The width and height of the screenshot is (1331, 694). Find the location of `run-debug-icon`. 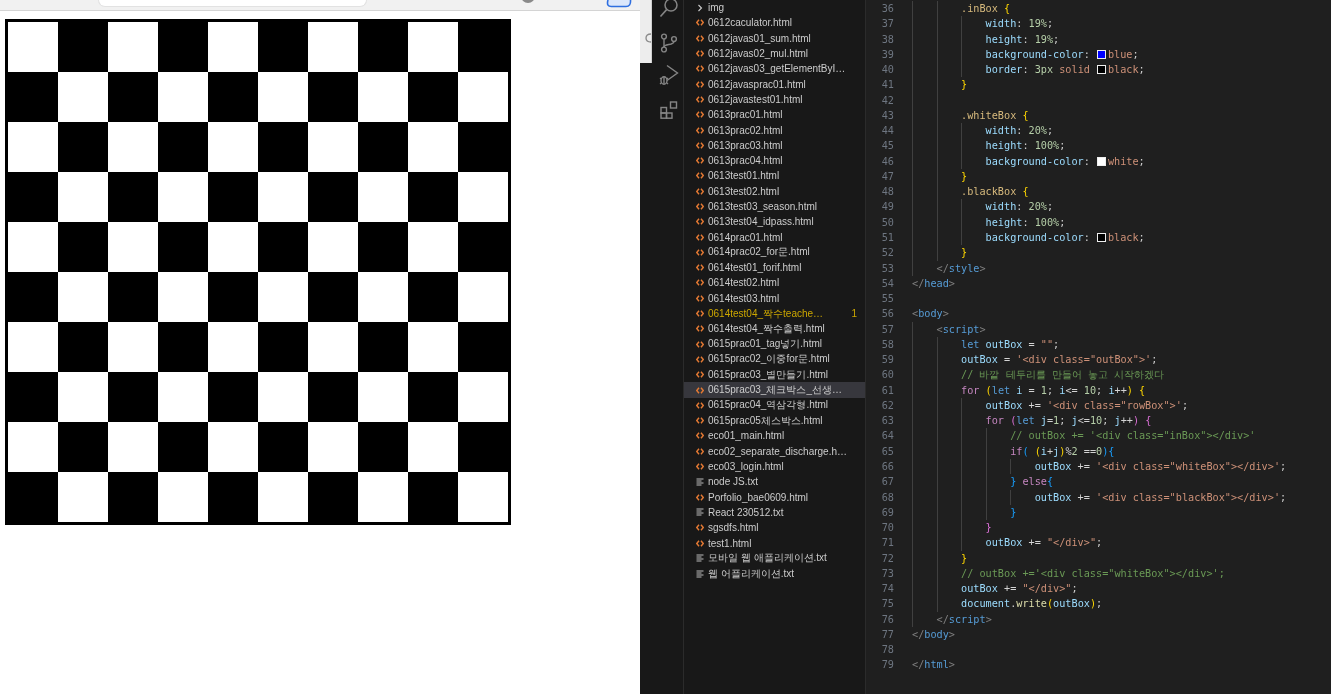

run-debug-icon is located at coordinates (669, 75).